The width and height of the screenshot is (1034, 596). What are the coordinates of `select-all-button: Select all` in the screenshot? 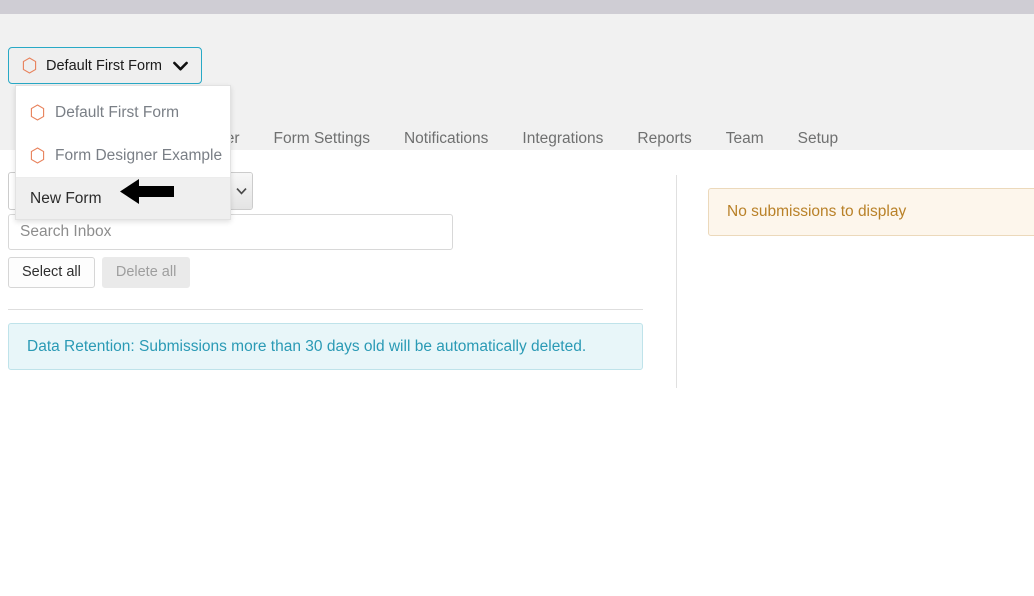 It's located at (51, 272).